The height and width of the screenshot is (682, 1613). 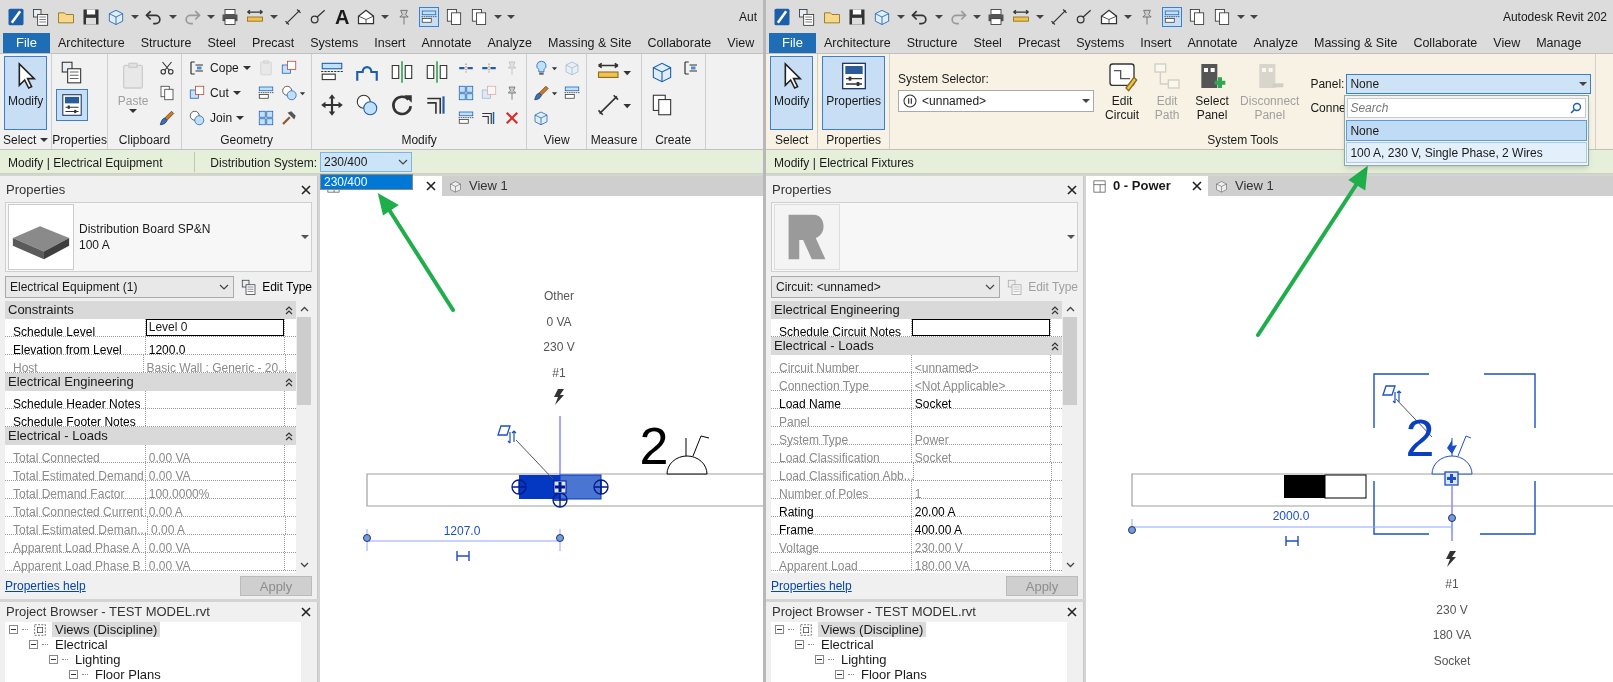 What do you see at coordinates (293, 16) in the screenshot?
I see `aligned-dimension-icon` at bounding box center [293, 16].